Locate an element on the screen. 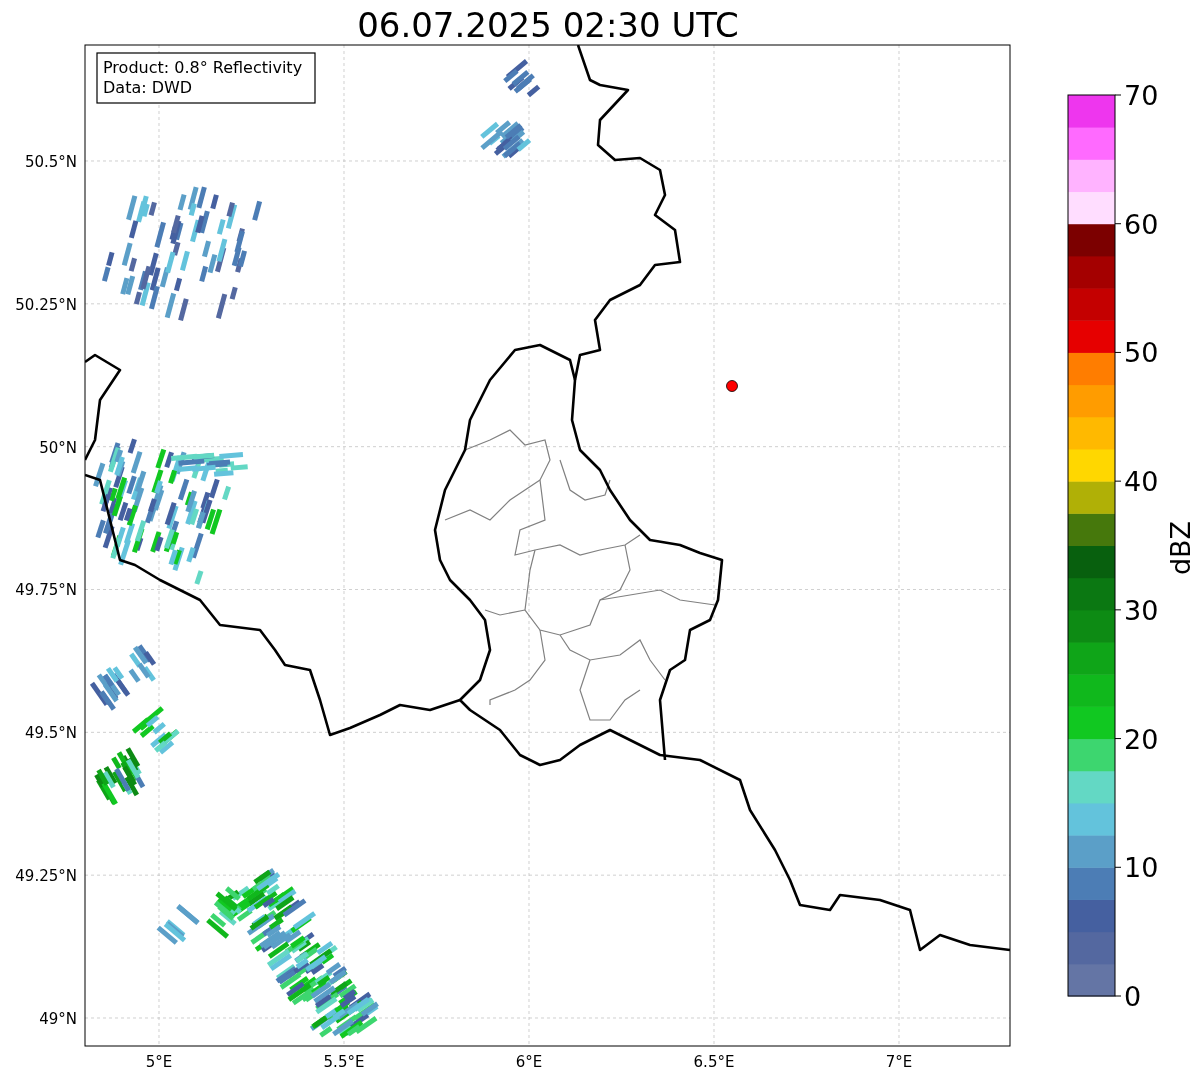 This screenshot has width=1202, height=1081. colorbar-tick-label: 0 is located at coordinates (1133, 996).